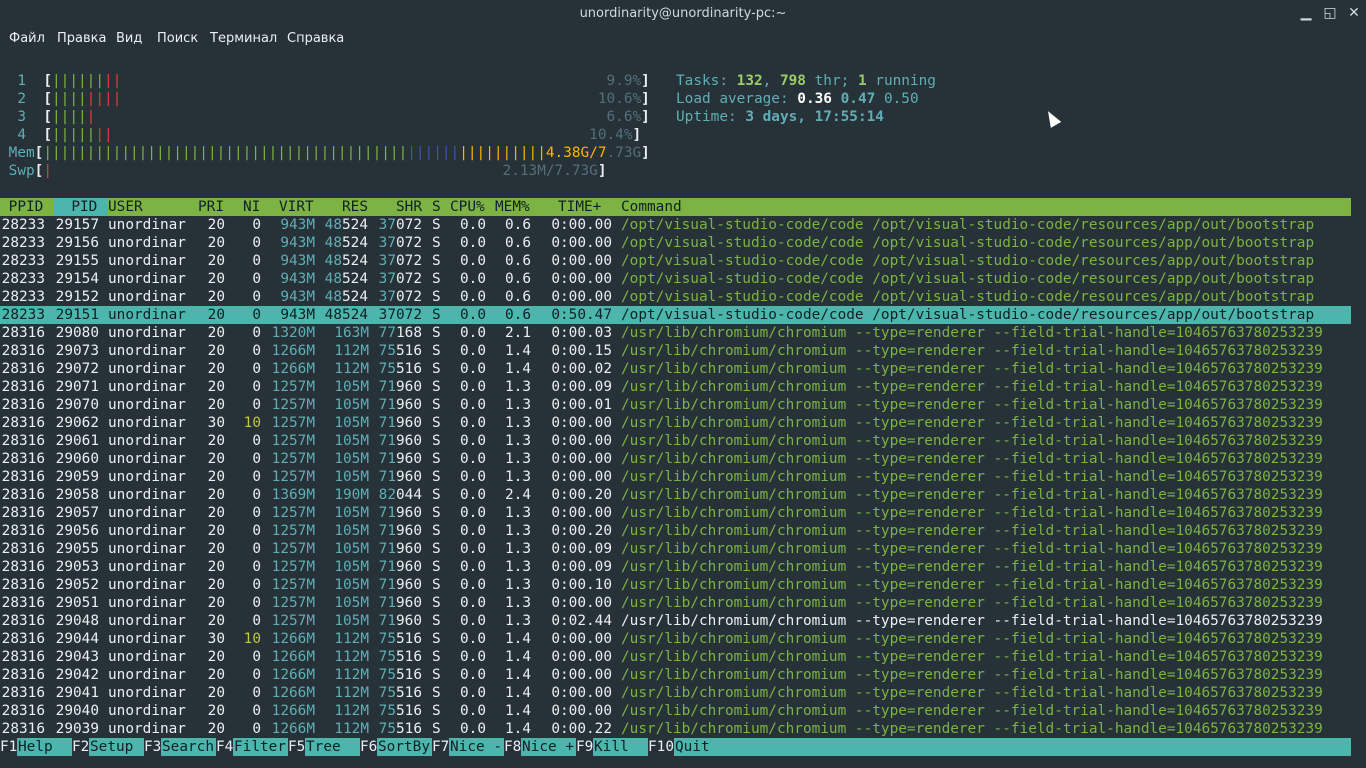 The height and width of the screenshot is (768, 1366). Describe the element at coordinates (211, 207) in the screenshot. I see `col-pri: PRI` at that location.